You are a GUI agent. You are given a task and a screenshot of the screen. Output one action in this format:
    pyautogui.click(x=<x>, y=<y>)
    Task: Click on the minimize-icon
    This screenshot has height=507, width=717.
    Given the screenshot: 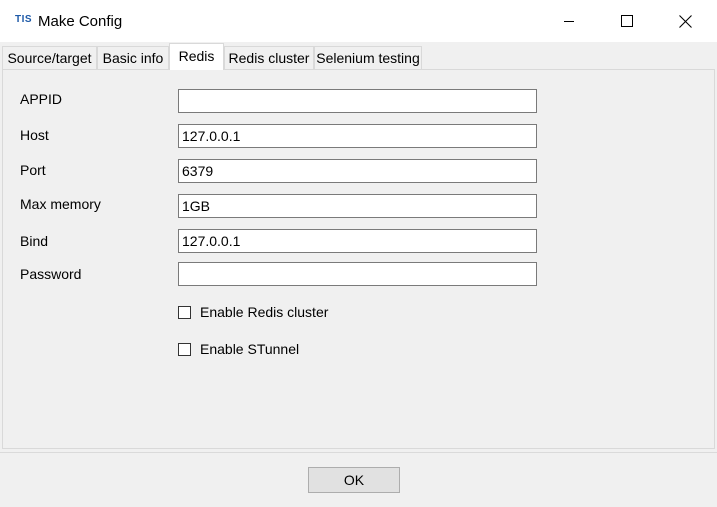 What is the action you would take?
    pyautogui.click(x=569, y=21)
    